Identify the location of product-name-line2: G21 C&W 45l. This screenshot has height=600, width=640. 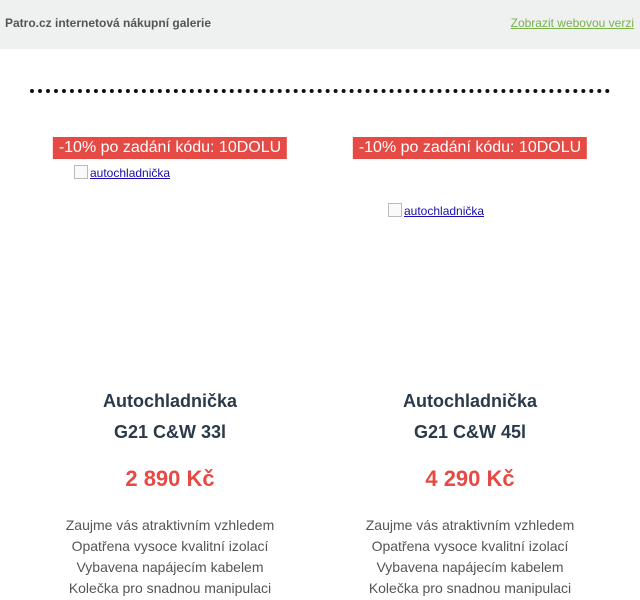
(470, 432).